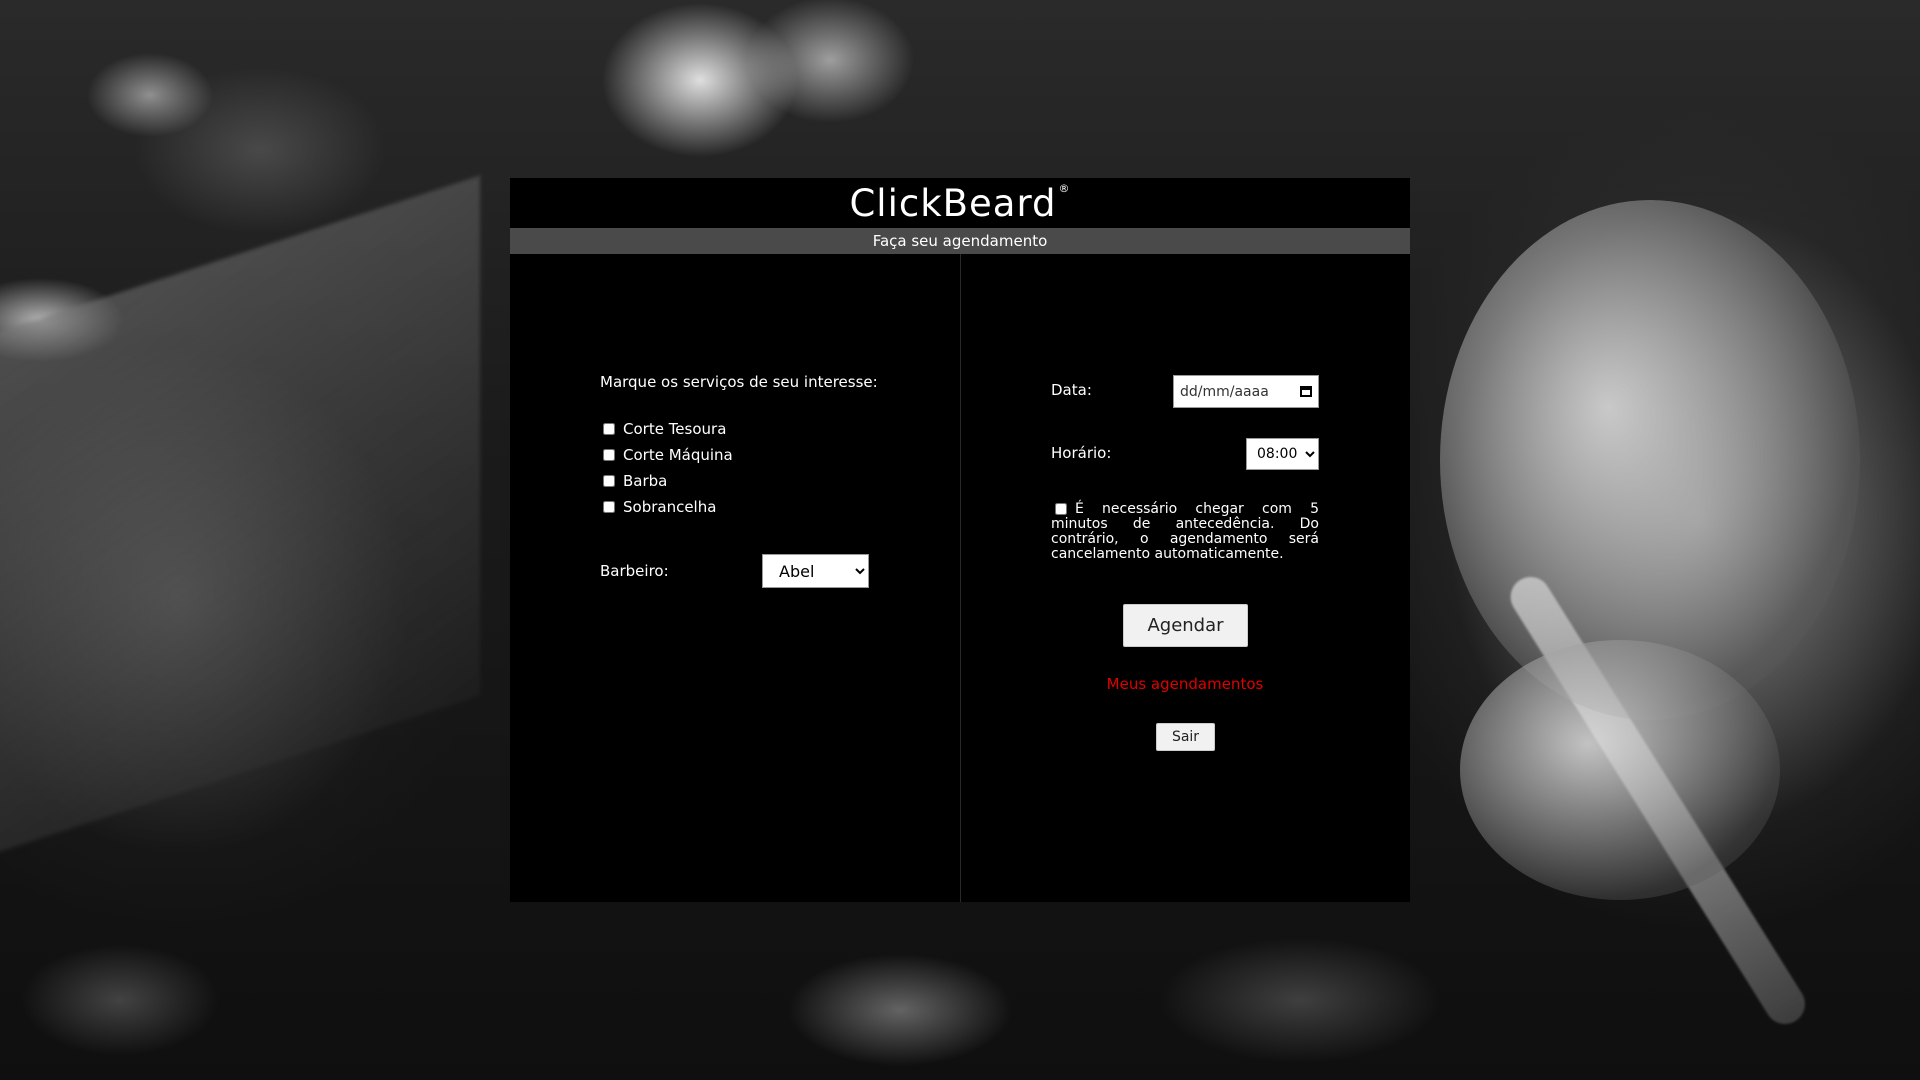 The height and width of the screenshot is (1080, 1920). I want to click on subtitle-bar: Faça seu agendamento, so click(960, 241).